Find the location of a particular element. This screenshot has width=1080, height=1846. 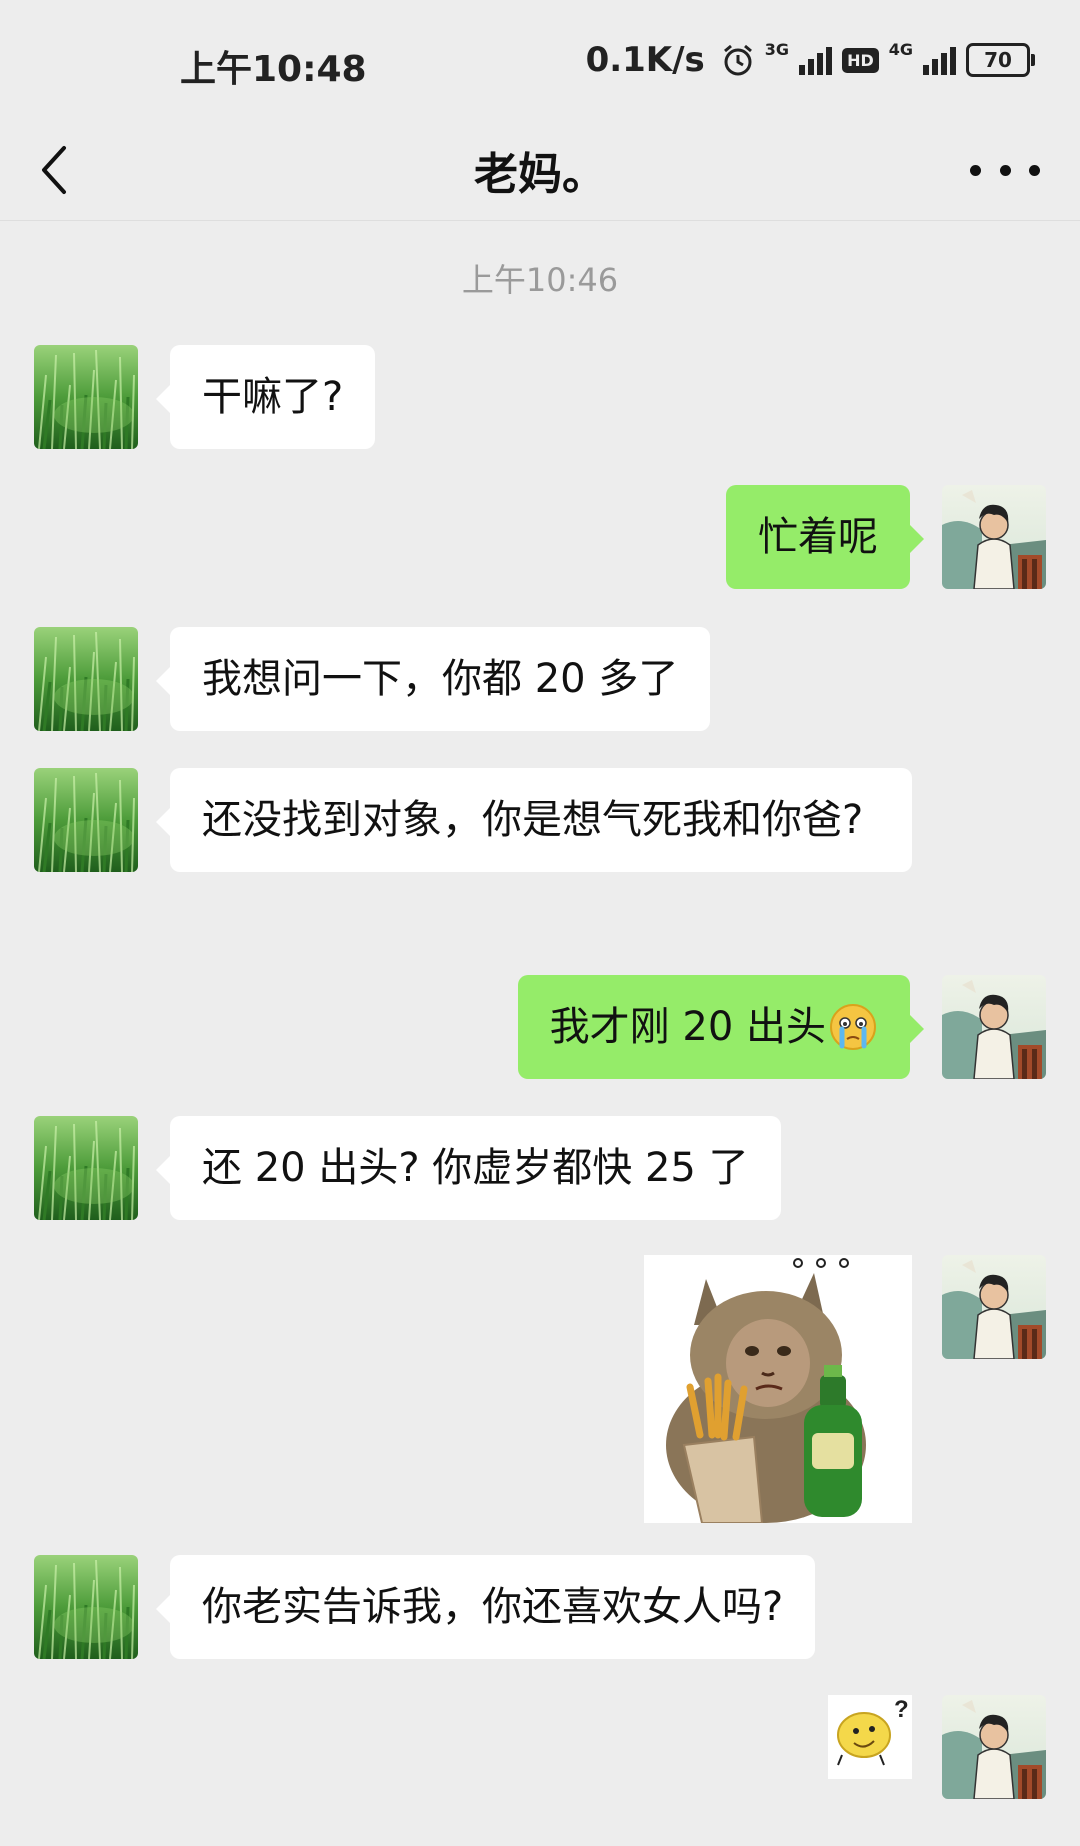

crying-face-emoji is located at coordinates (853, 1027).